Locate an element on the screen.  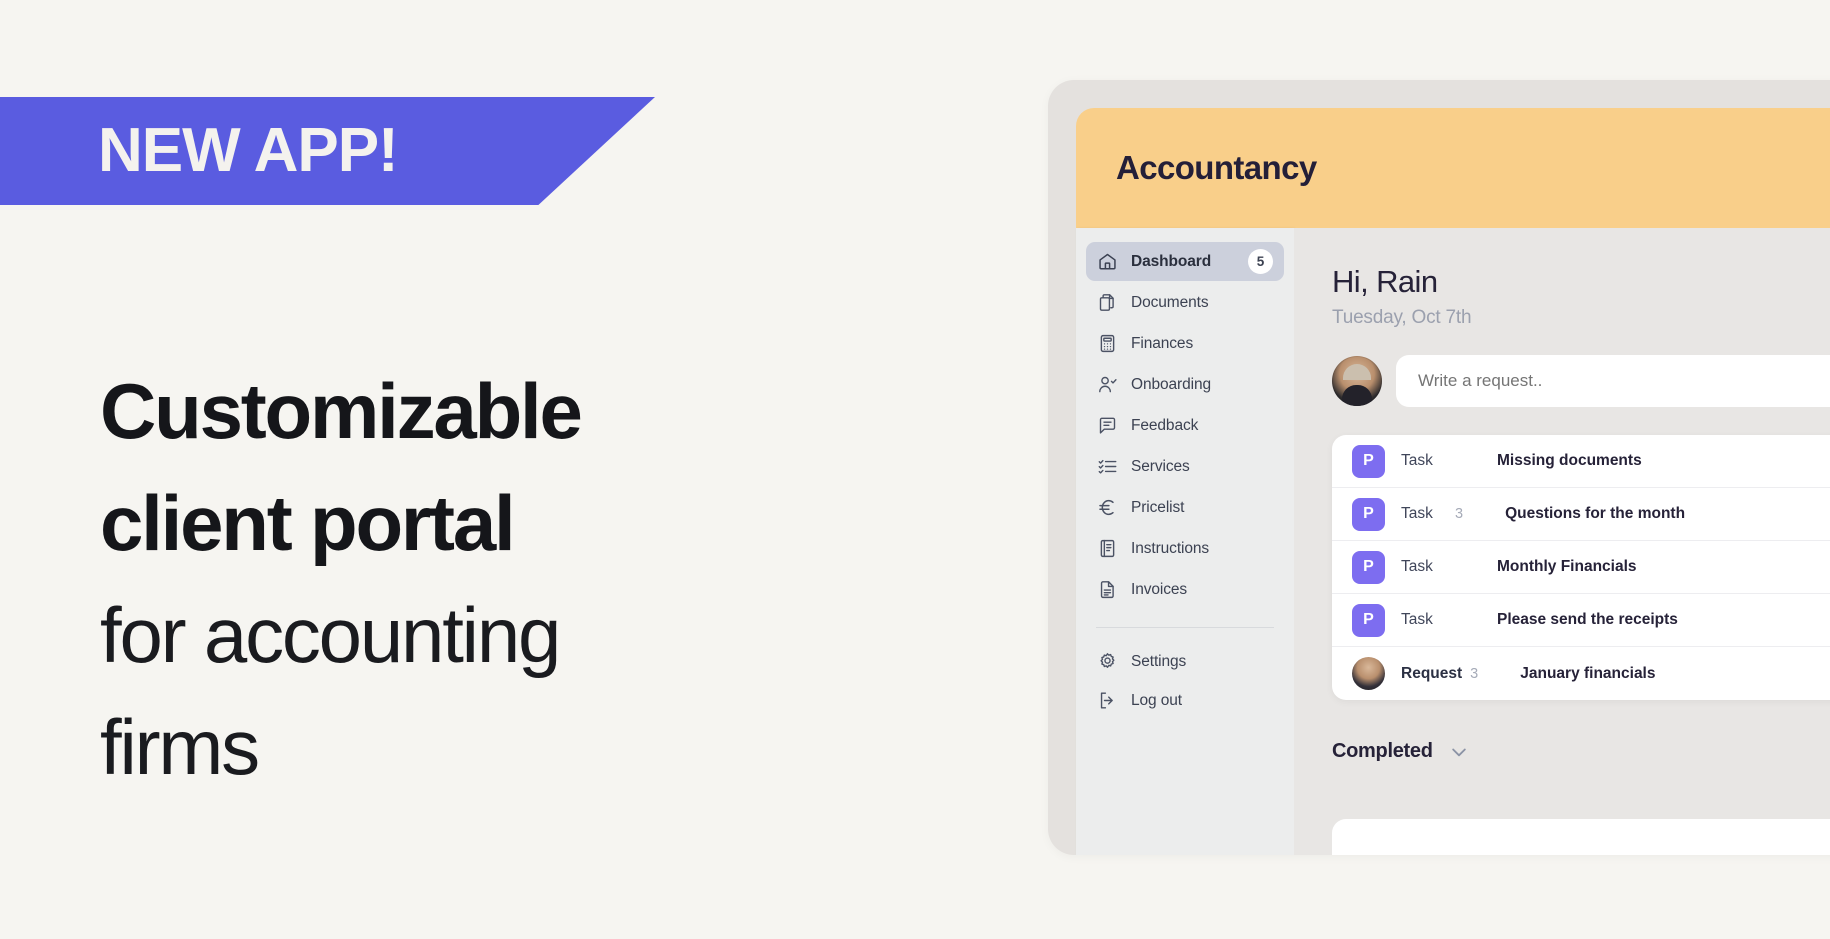
requester-avatar is located at coordinates (1368, 673).